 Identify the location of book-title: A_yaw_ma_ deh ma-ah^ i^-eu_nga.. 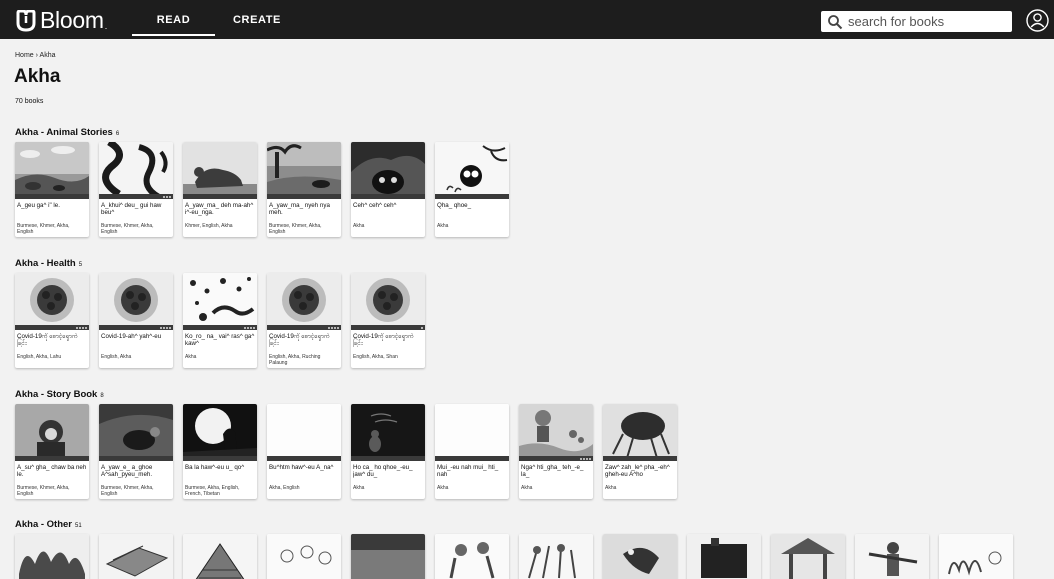
(219, 209).